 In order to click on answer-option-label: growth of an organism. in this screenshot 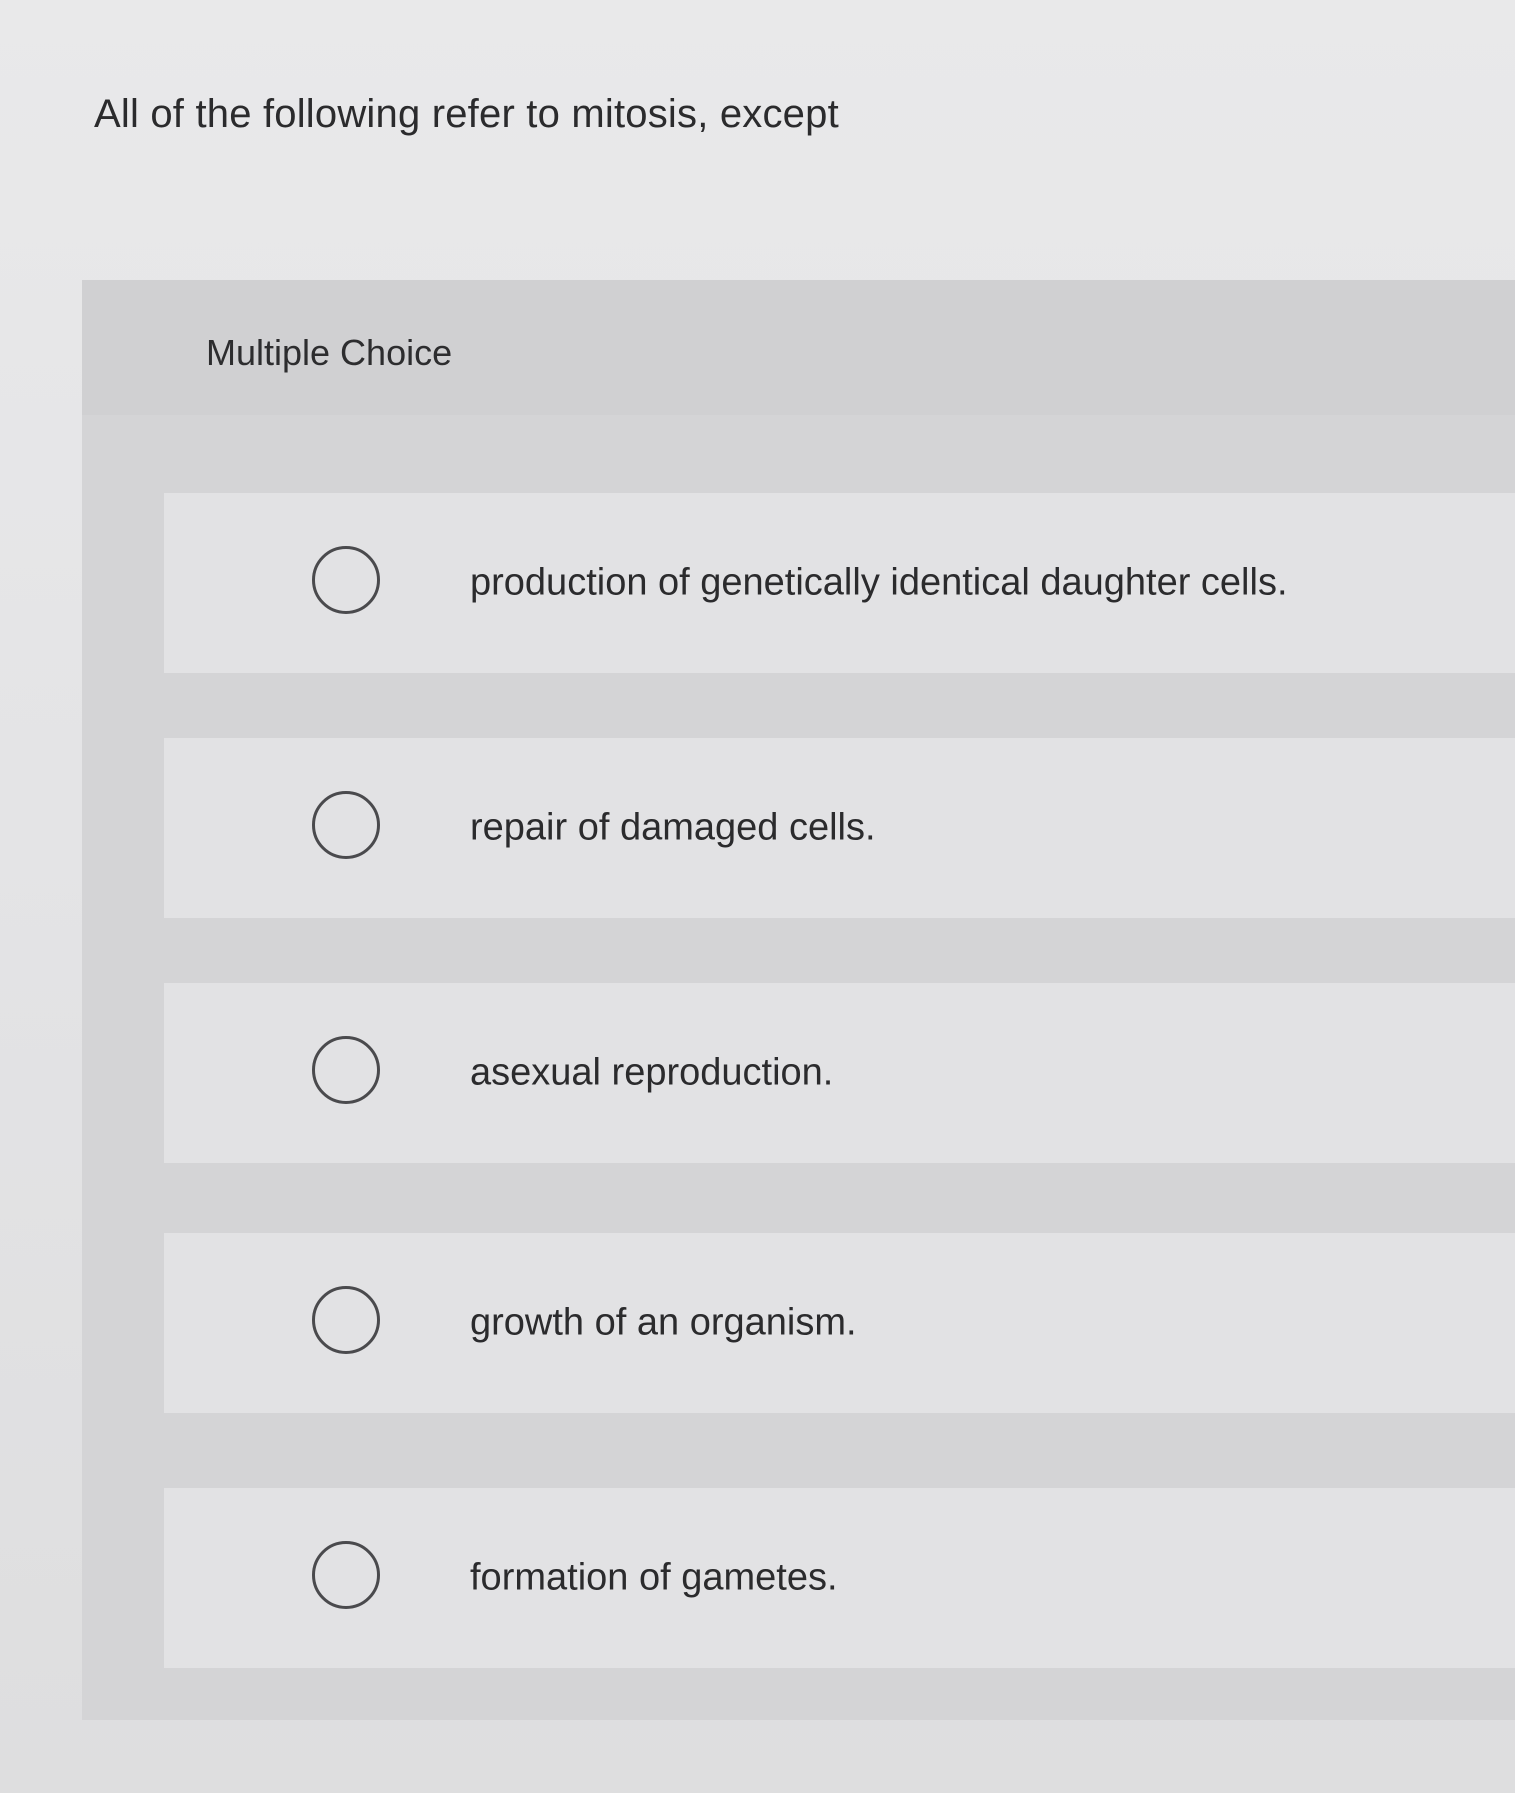, I will do `click(663, 1322)`.